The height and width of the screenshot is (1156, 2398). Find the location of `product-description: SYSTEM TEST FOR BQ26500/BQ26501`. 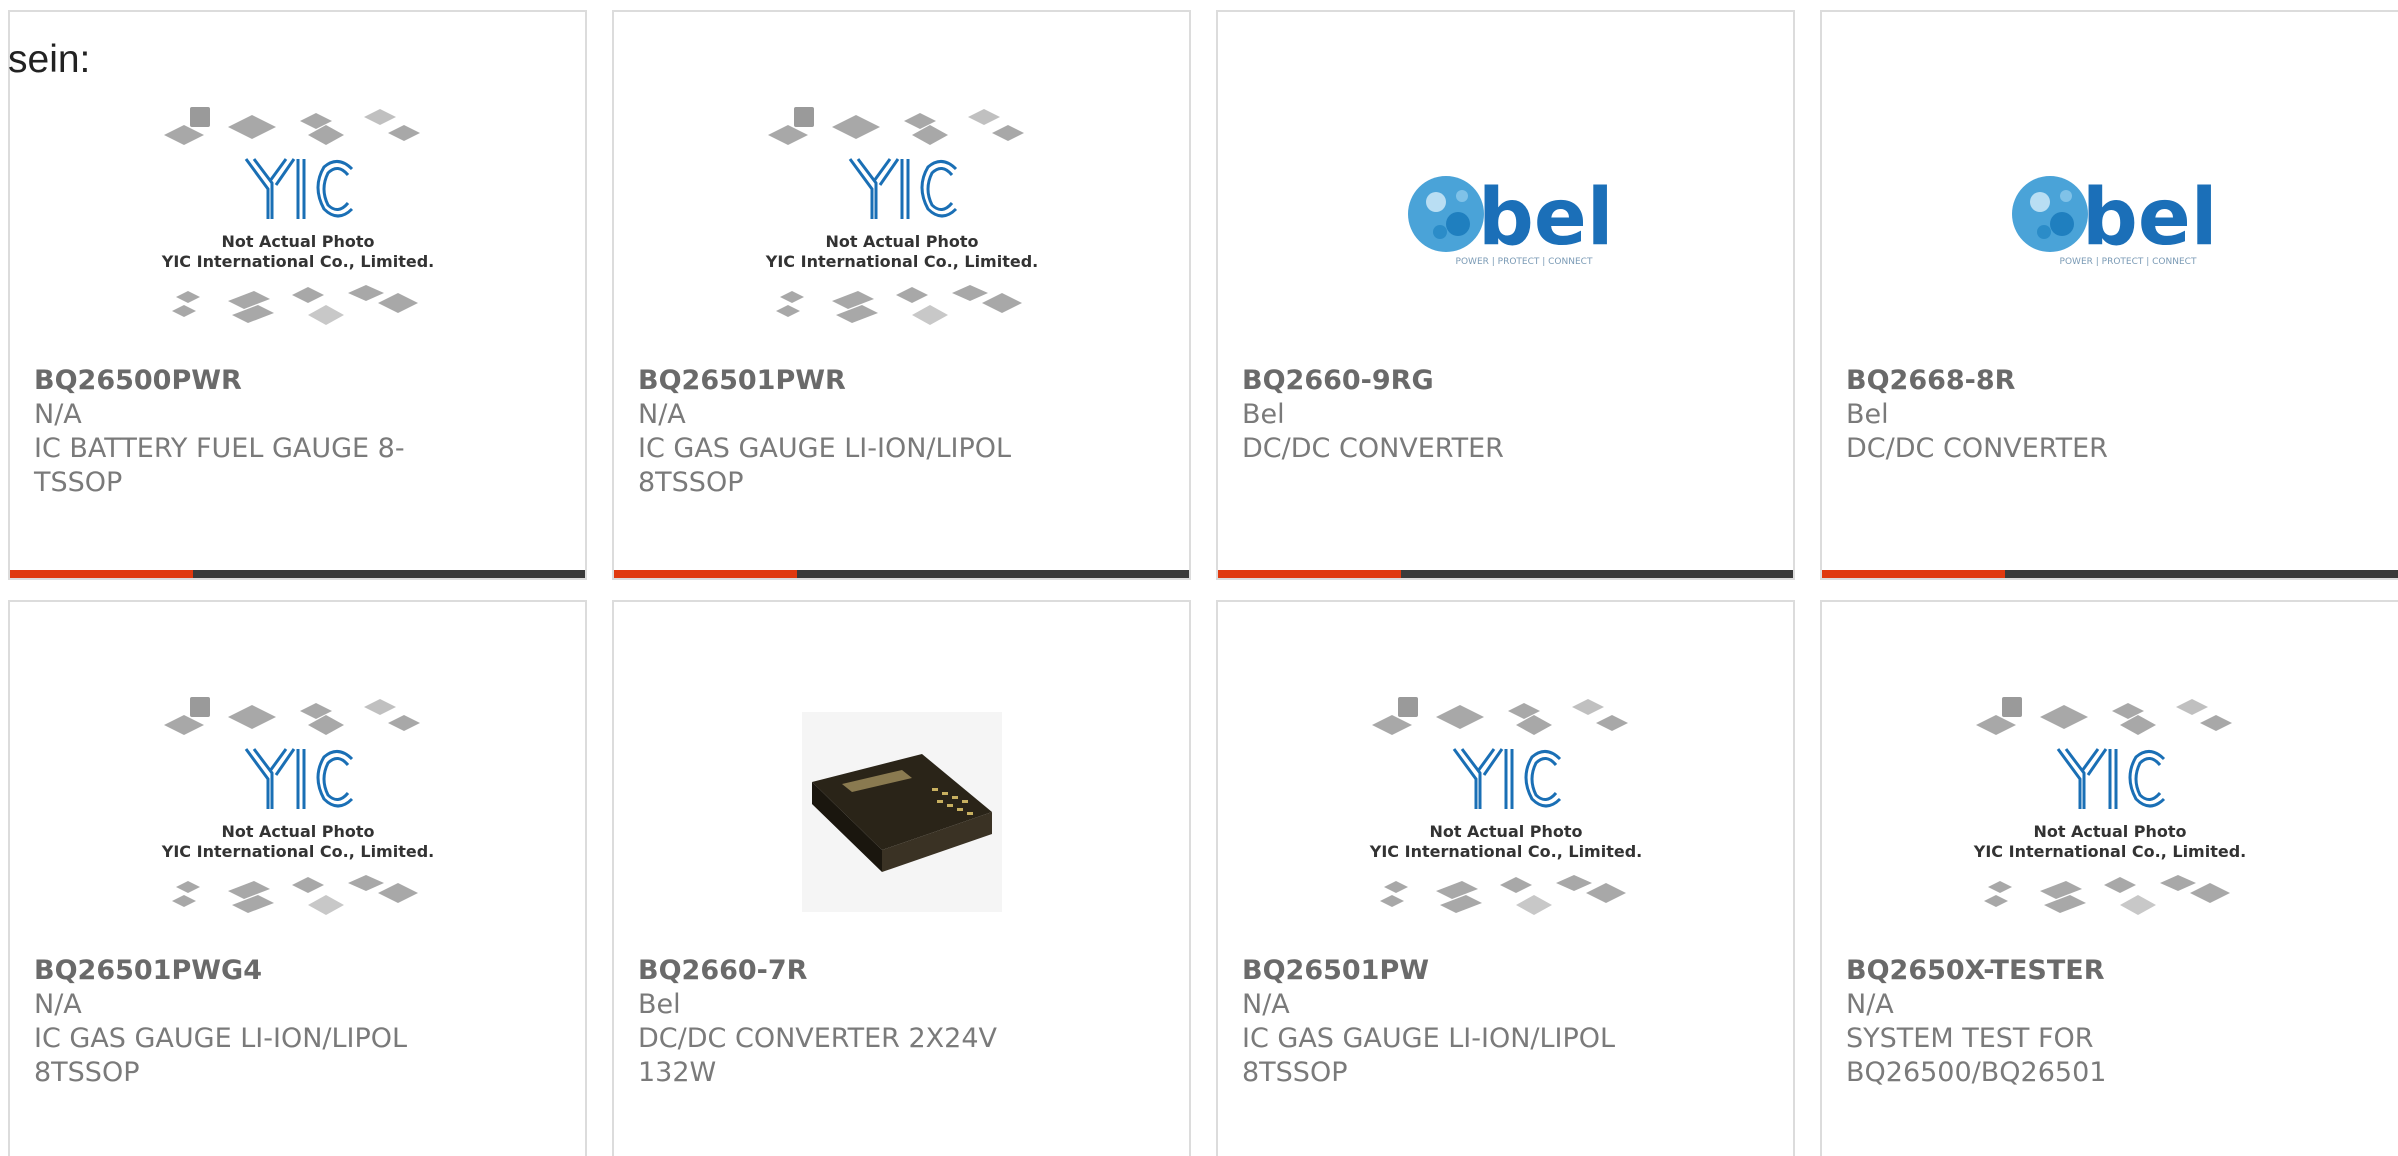

product-description: SYSTEM TEST FOR BQ26500/BQ26501 is located at coordinates (1976, 1055).